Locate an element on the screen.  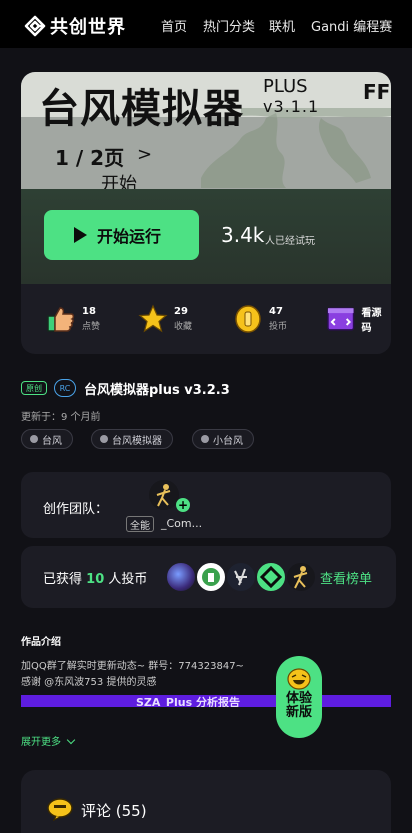
comment-bubble-icon is located at coordinates (60, 809).